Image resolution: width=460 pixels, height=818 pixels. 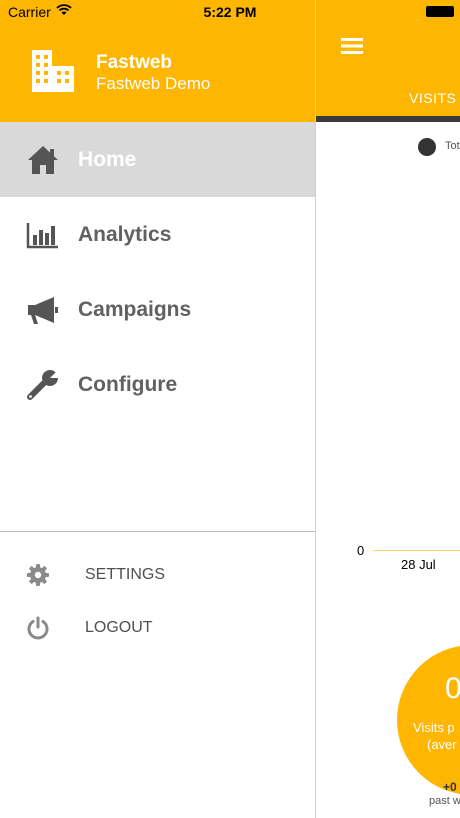 I want to click on nav-label-configure: Configure, so click(x=128, y=384).